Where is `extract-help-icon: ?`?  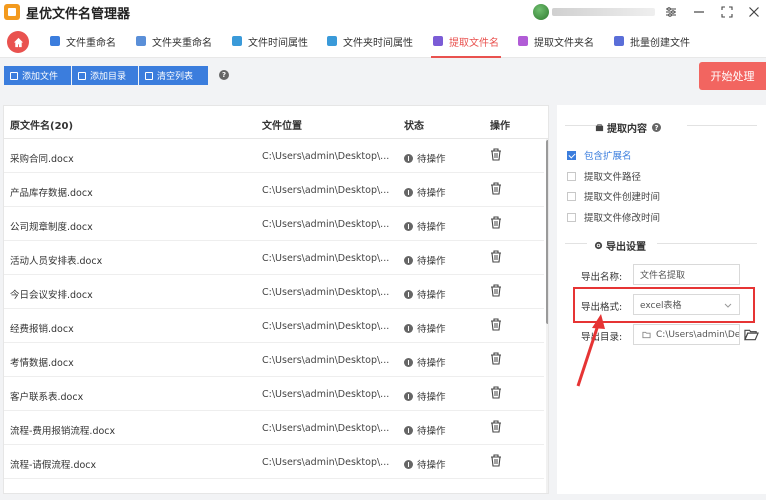
extract-help-icon: ? is located at coordinates (656, 127).